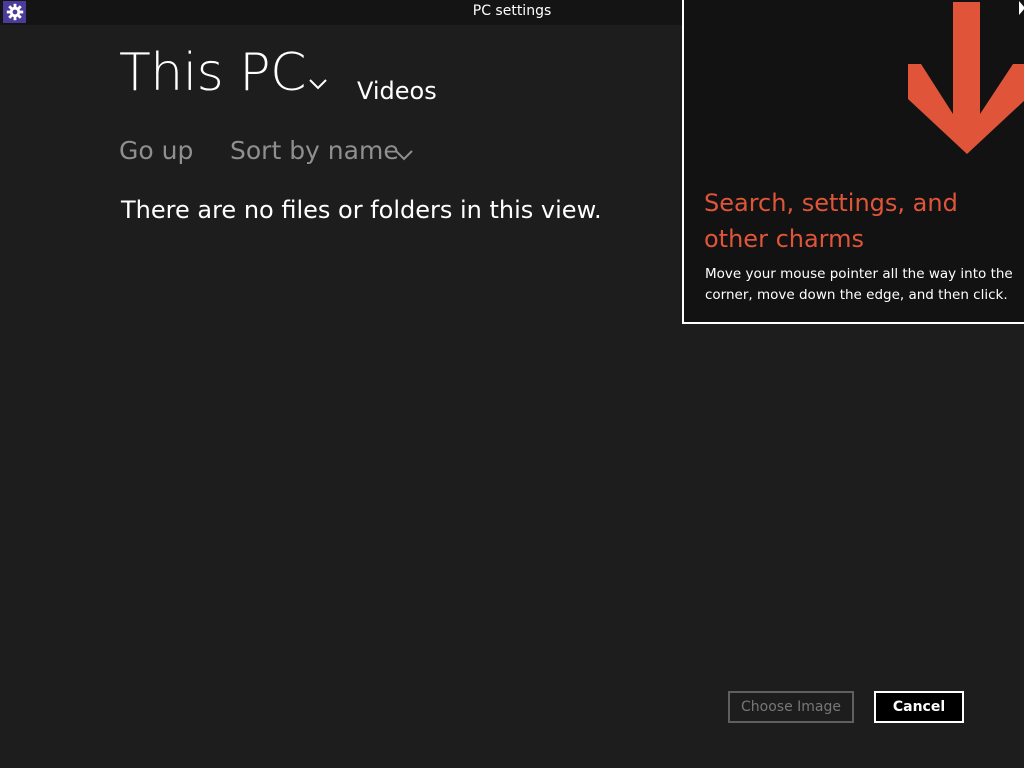 The height and width of the screenshot is (768, 1024). Describe the element at coordinates (314, 150) in the screenshot. I see `sort-by-button: Sort by name` at that location.